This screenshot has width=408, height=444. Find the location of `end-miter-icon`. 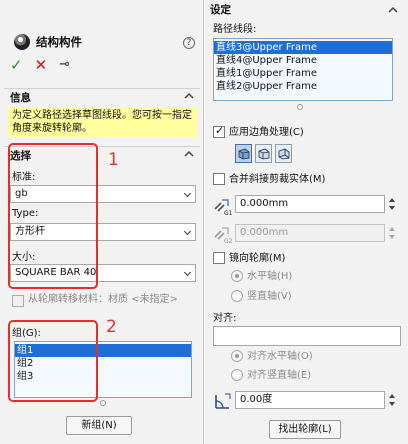

end-miter-icon is located at coordinates (263, 153).